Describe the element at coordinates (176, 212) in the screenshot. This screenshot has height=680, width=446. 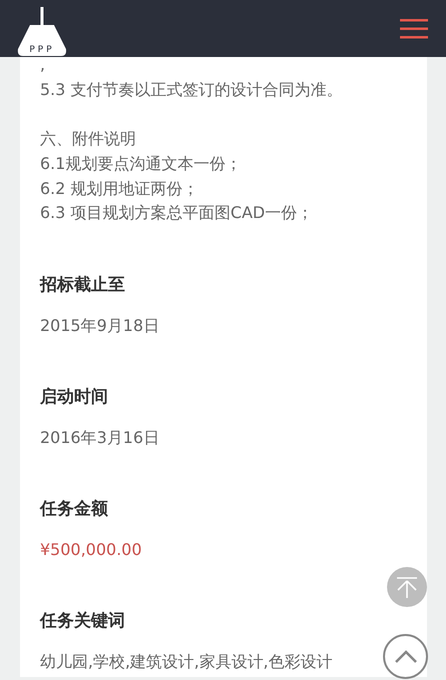
I see `description-text: 6.3 项目规划方案总平面图CAD一份；` at that location.